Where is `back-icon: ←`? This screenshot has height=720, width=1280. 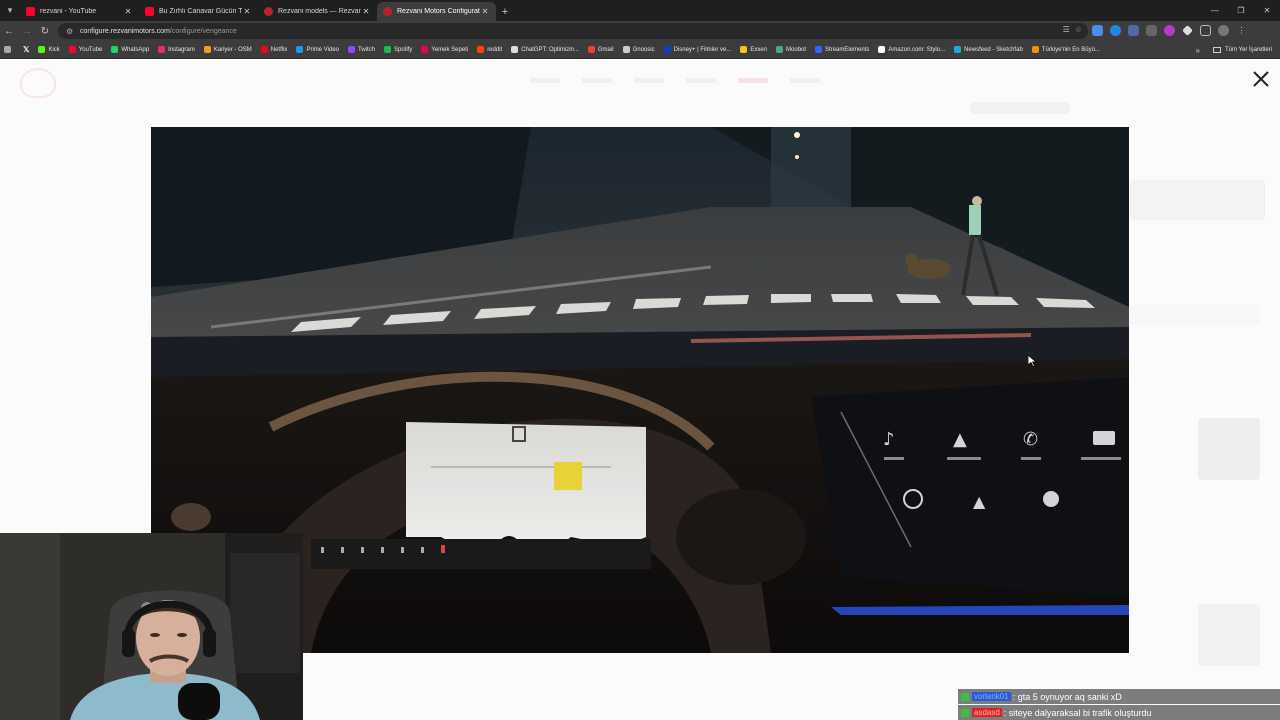 back-icon: ← is located at coordinates (9, 31).